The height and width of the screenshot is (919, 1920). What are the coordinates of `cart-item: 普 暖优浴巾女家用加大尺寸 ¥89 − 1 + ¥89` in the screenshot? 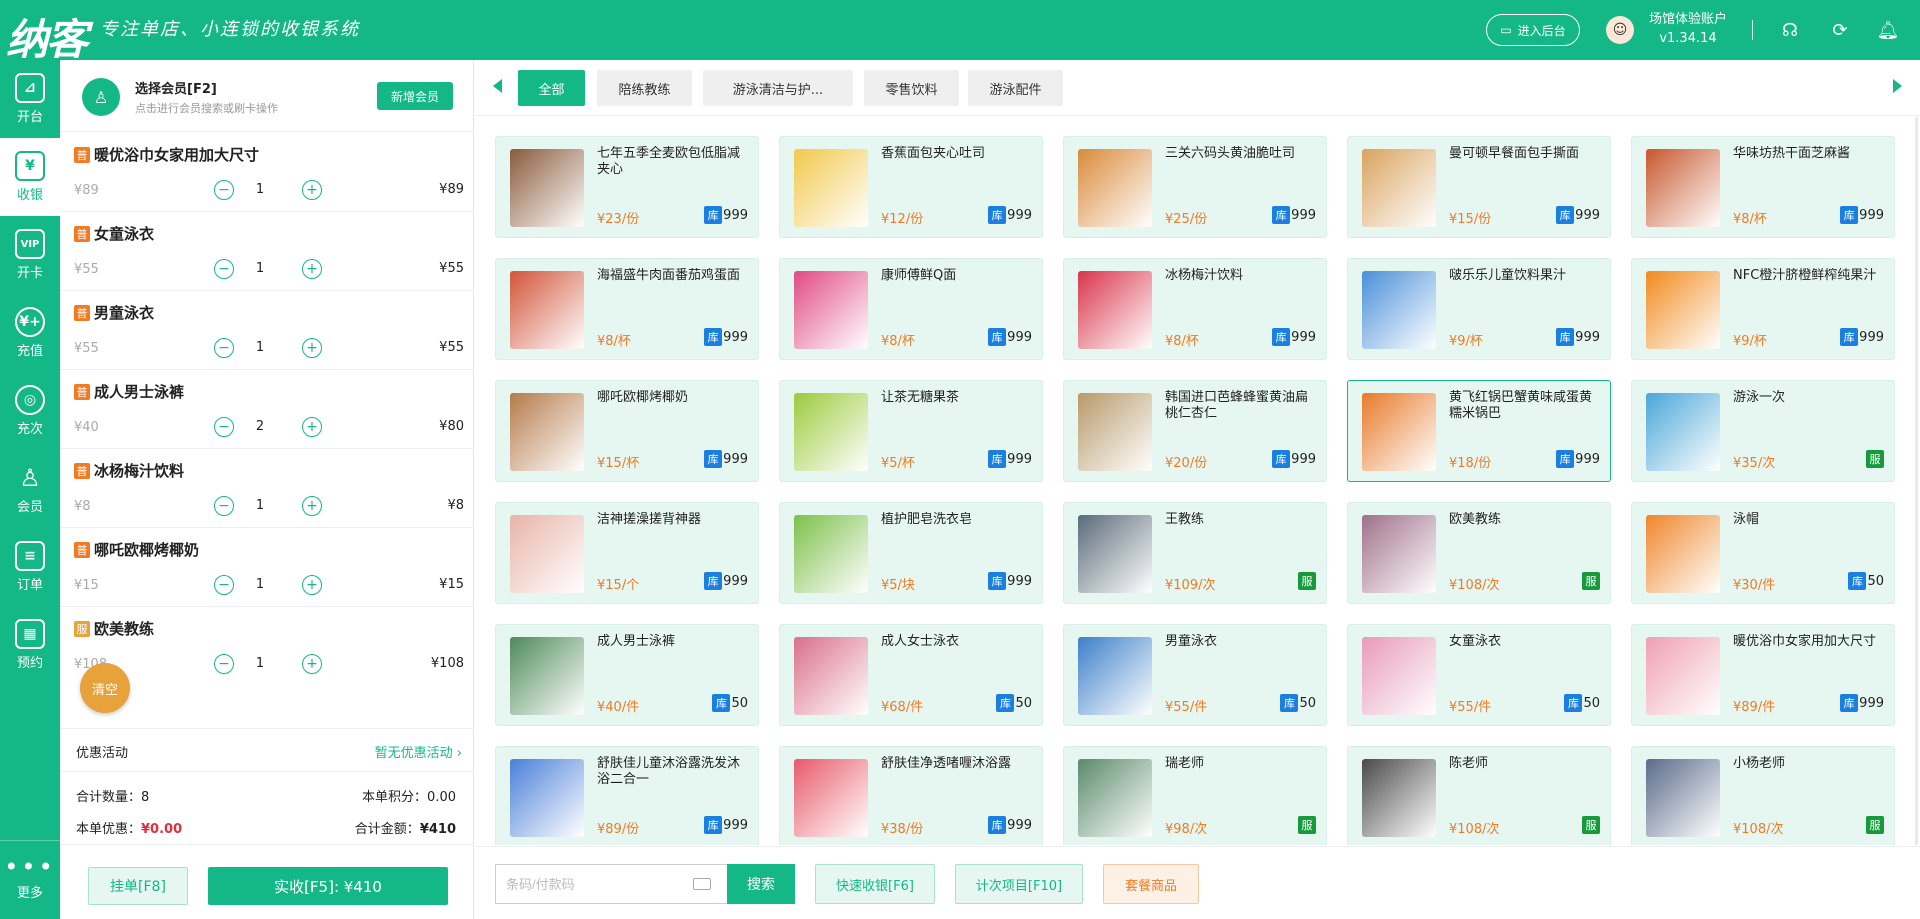 It's located at (267, 172).